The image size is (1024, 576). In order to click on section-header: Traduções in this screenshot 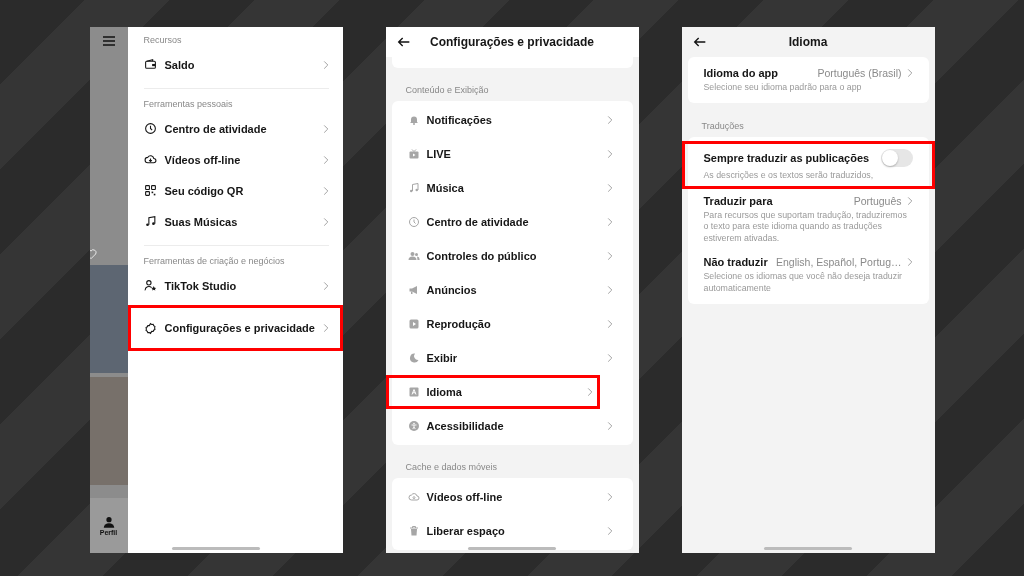, I will do `click(722, 127)`.